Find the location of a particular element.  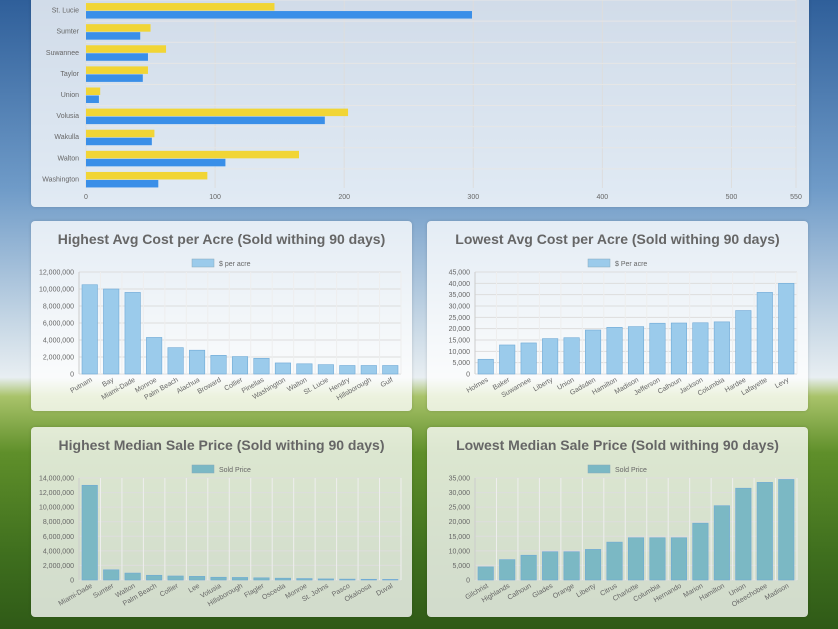

x-tick-label: Calhoun is located at coordinates (520, 592).